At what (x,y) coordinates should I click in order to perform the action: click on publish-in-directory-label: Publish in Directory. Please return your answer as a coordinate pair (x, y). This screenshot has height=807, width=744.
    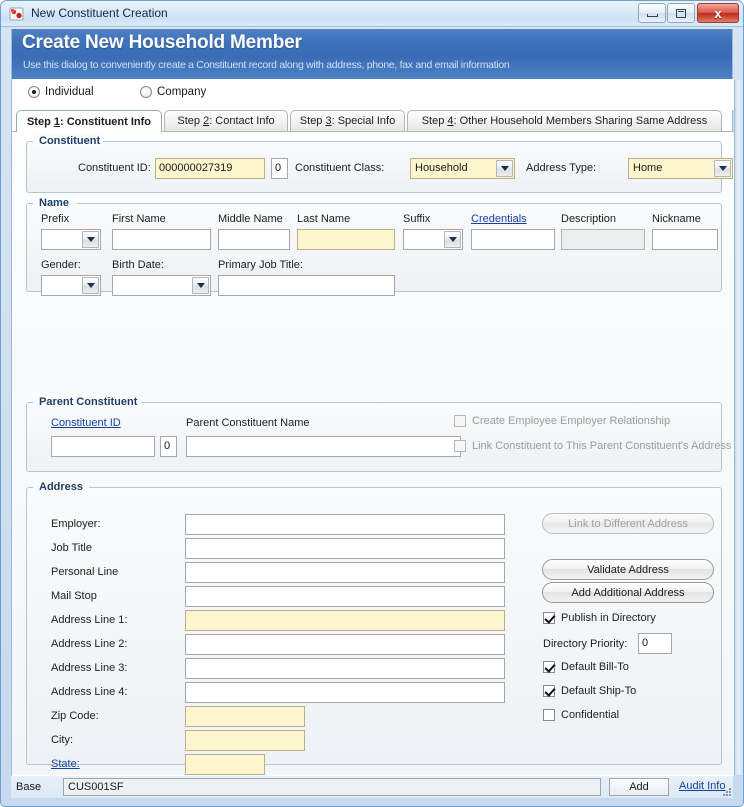
    Looking at the image, I should click on (608, 618).